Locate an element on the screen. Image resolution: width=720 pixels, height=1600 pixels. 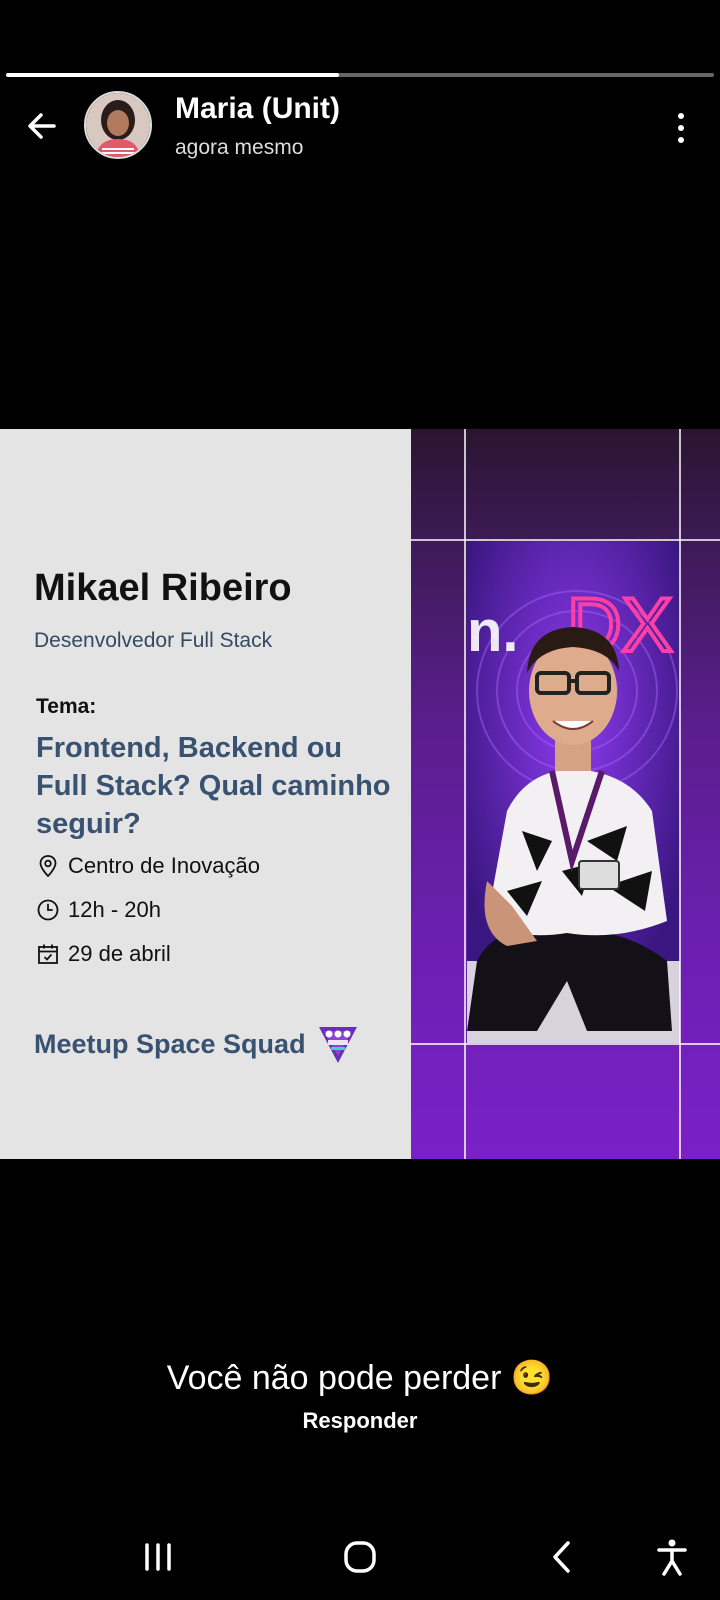
speaker-illustration: n. DX is located at coordinates (573, 792).